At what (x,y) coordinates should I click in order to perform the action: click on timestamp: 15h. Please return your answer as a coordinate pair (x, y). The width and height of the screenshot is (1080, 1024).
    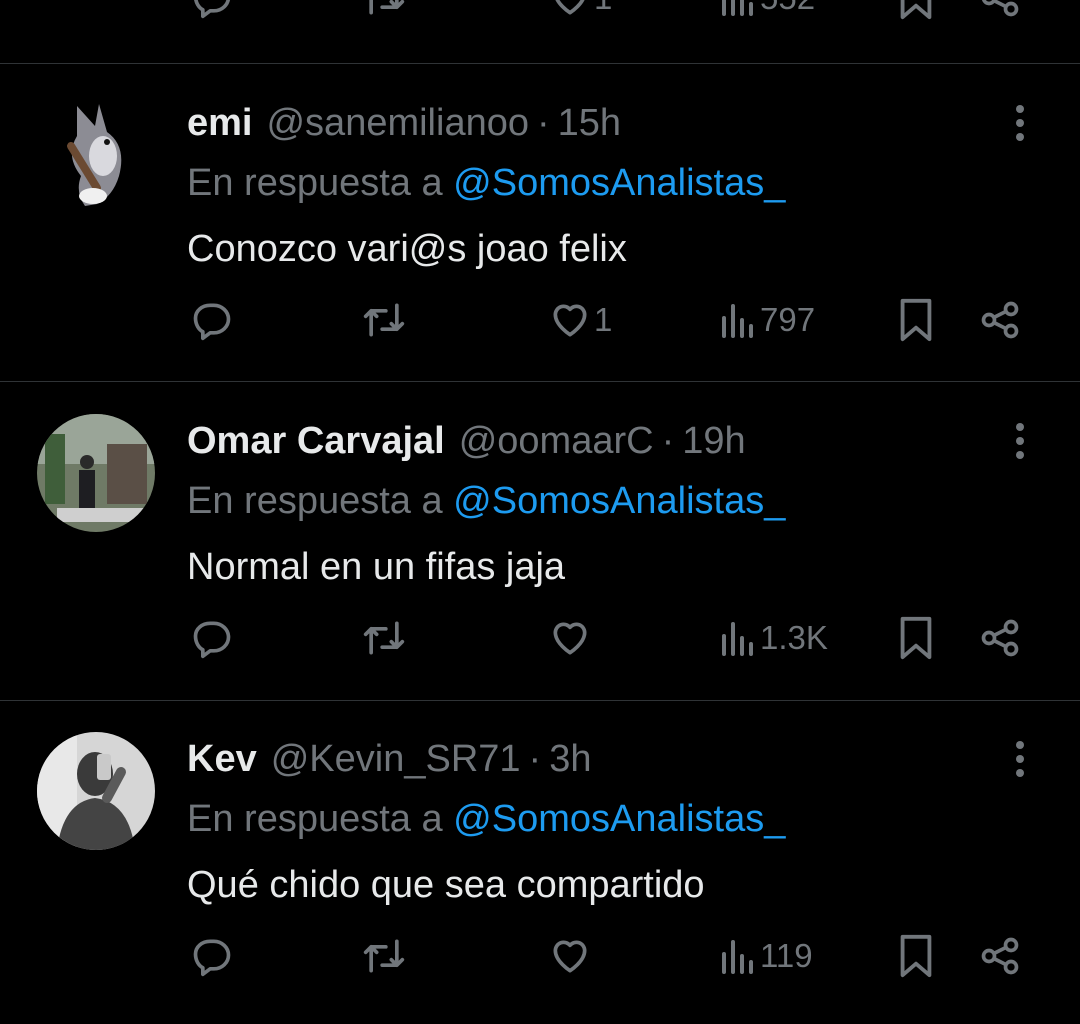
    Looking at the image, I should click on (589, 123).